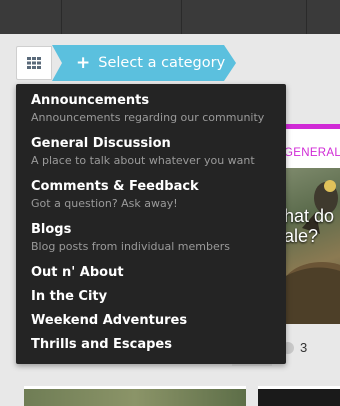 This screenshot has width=340, height=406. Describe the element at coordinates (104, 203) in the screenshot. I see `category-description: Got a question? Ask away!` at that location.